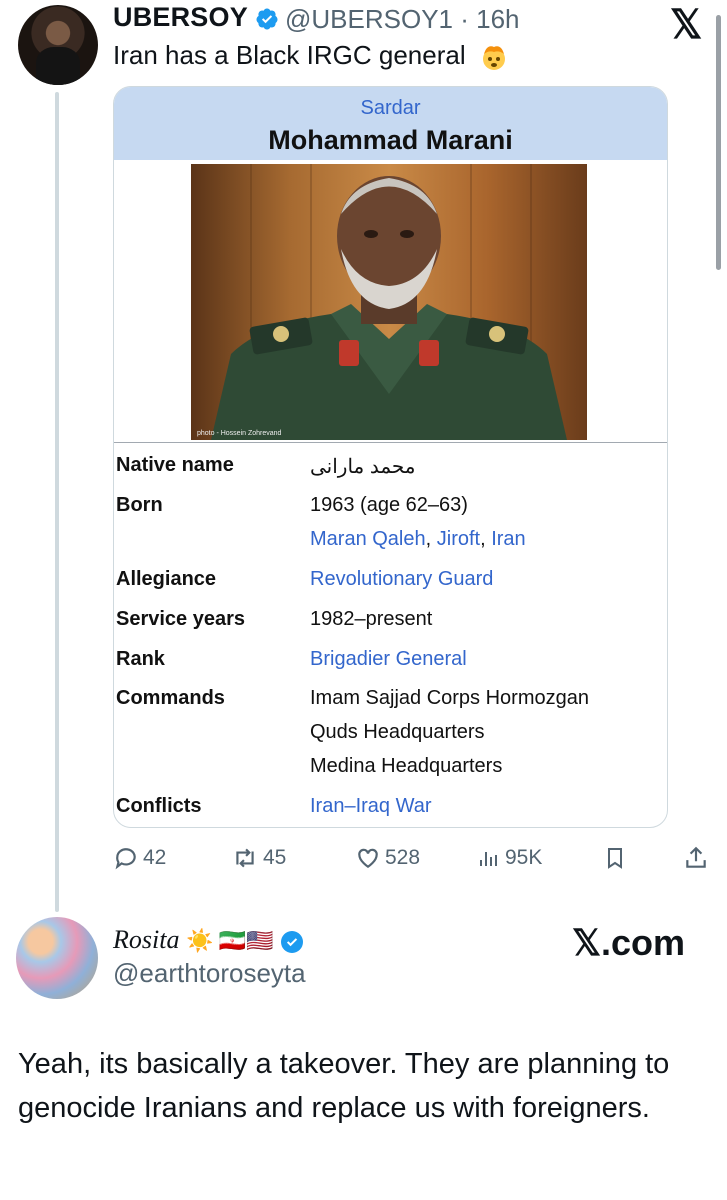 The height and width of the screenshot is (1200, 727). I want to click on tweet-actions: 42 45 528 95K, so click(413, 862).